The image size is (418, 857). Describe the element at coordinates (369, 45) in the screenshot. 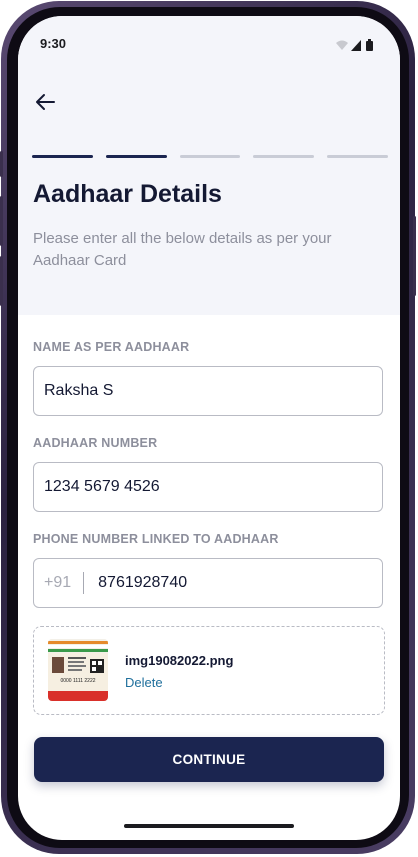

I see `battery-icon` at that location.